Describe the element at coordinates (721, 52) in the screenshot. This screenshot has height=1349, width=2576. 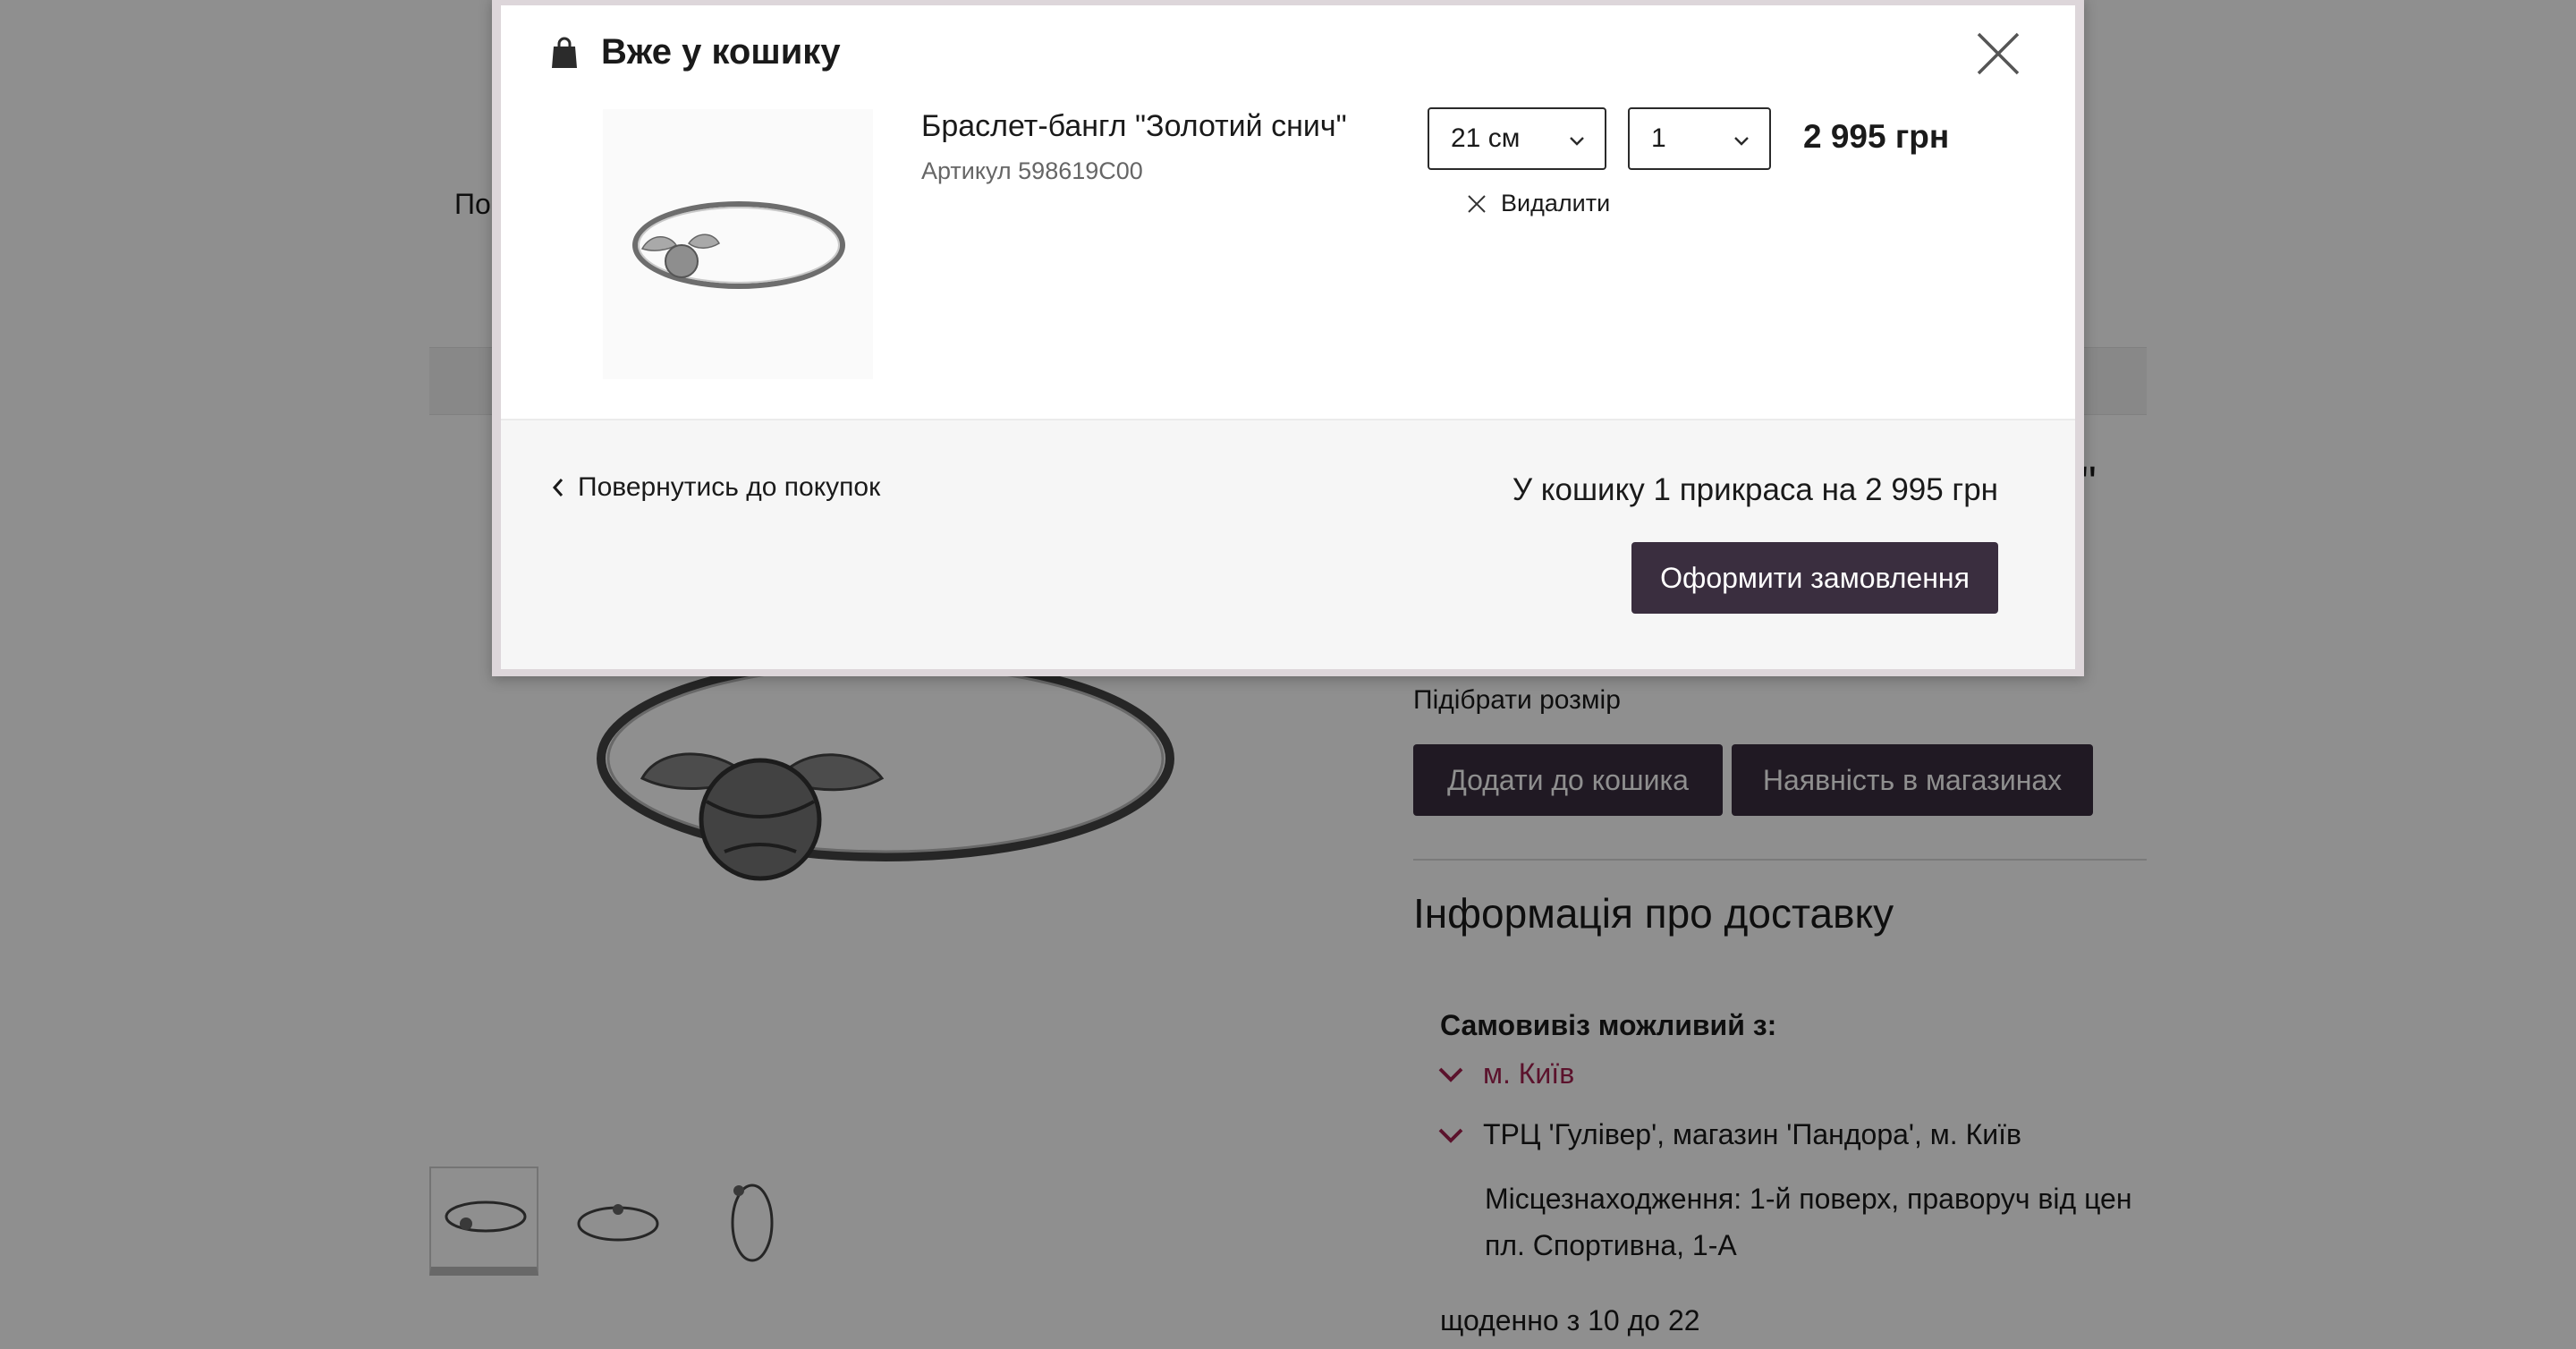
I see `modal-title: Вже у кошику` at that location.